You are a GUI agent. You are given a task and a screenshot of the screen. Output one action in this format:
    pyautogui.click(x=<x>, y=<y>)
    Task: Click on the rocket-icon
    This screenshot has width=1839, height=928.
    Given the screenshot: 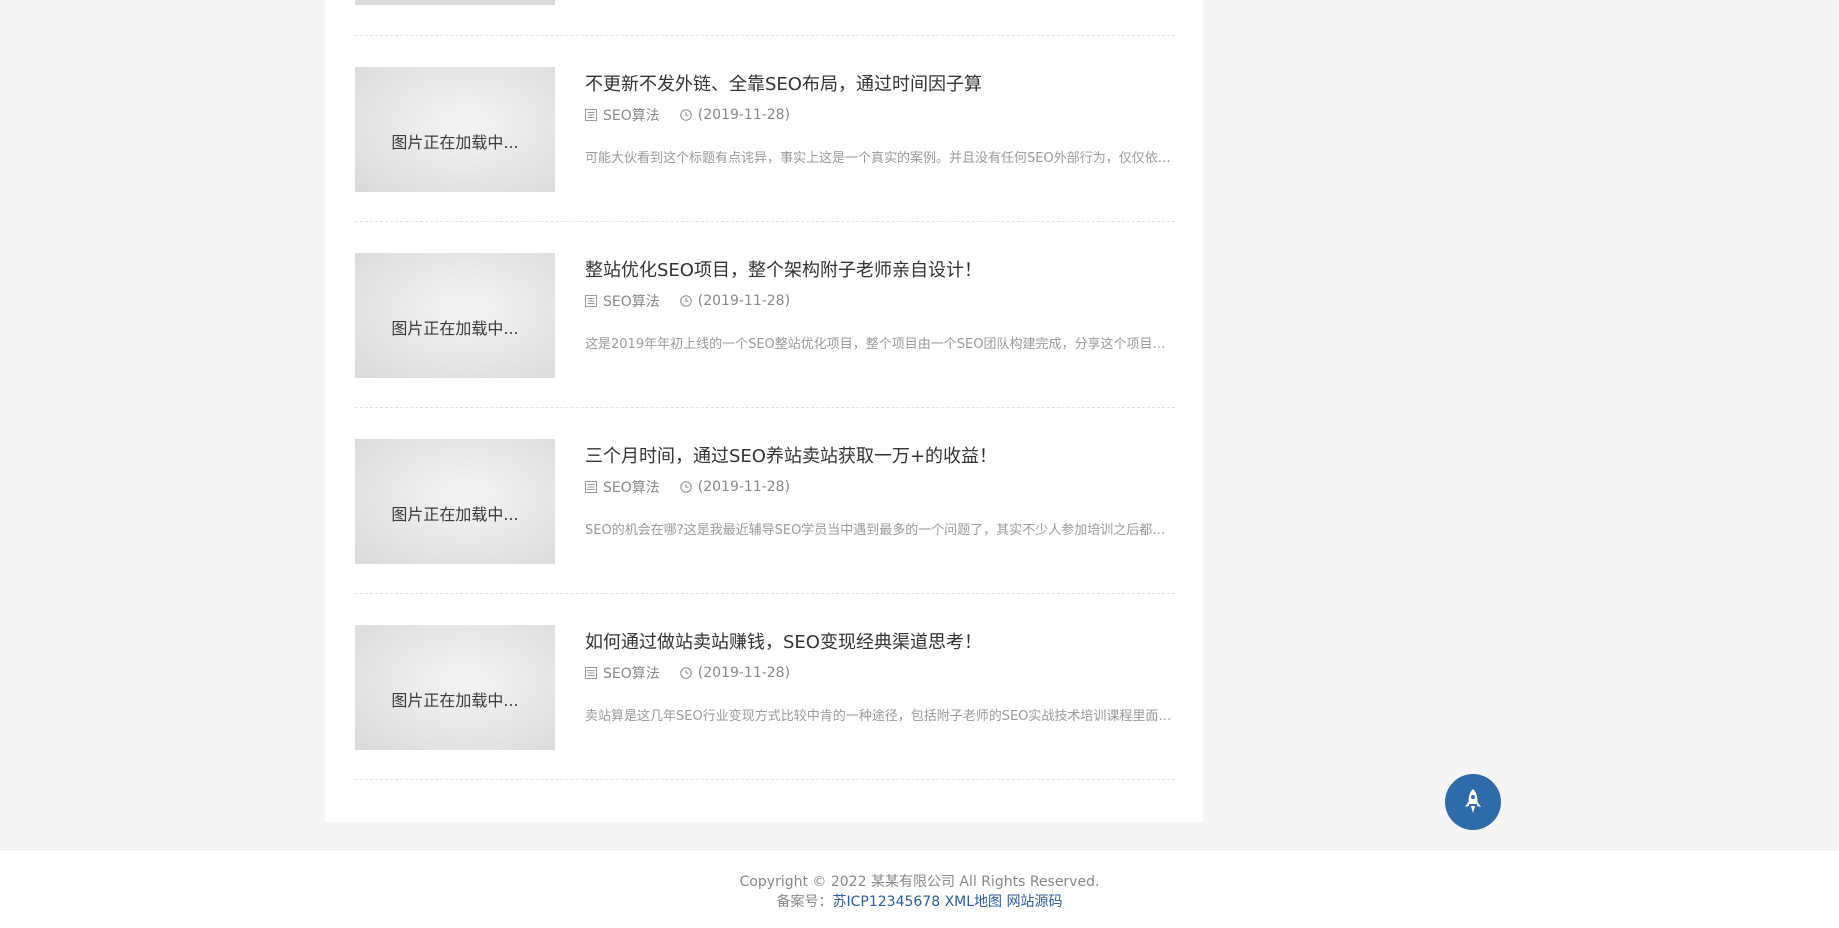 What is the action you would take?
    pyautogui.click(x=1473, y=801)
    